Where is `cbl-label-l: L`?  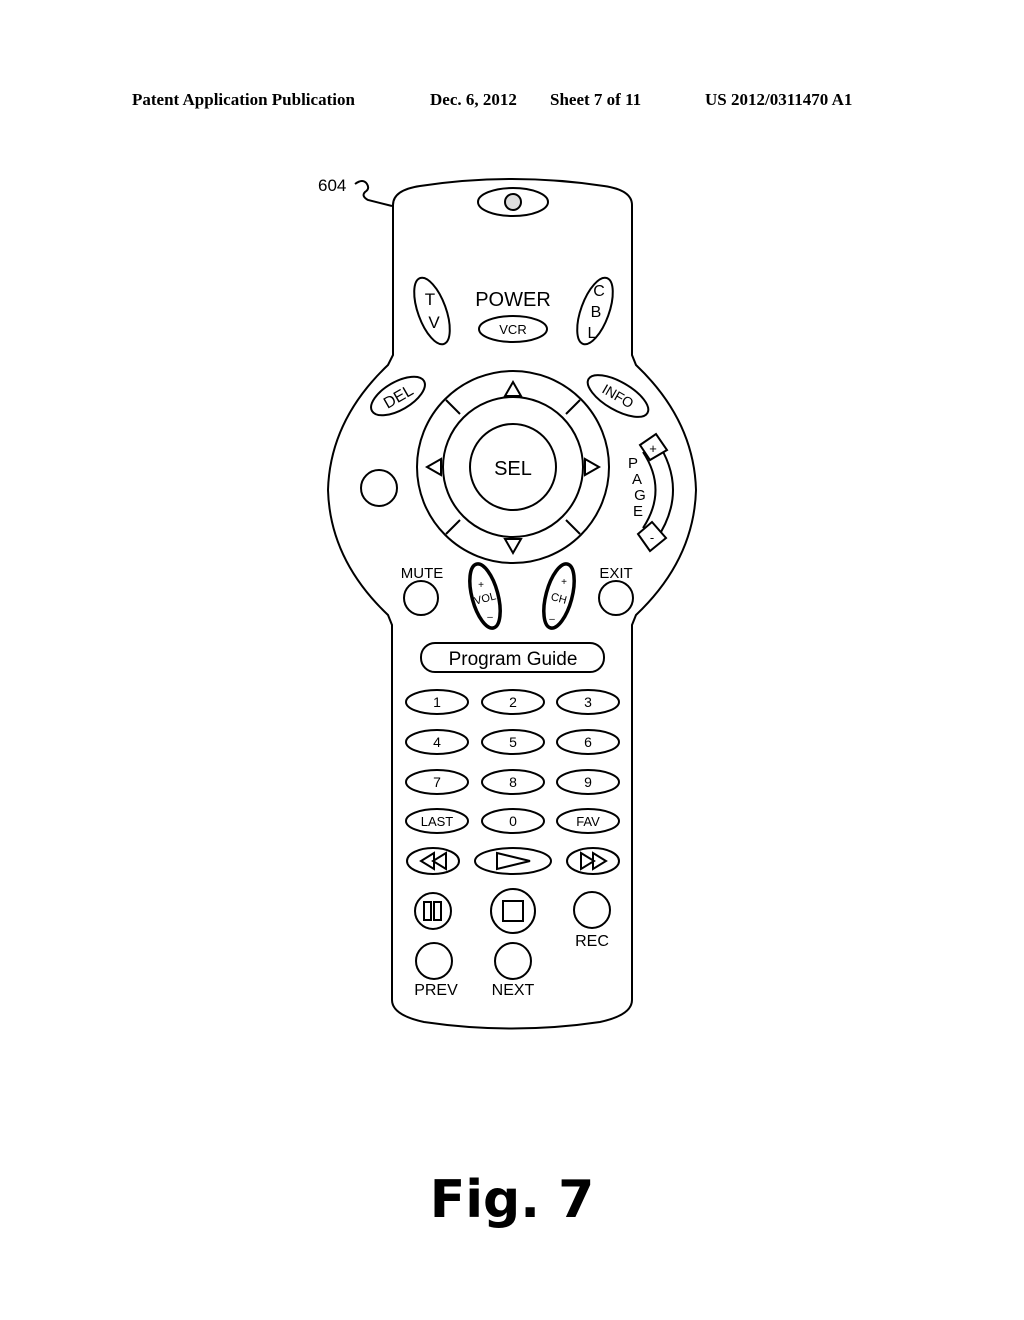
cbl-label-l: L is located at coordinates (592, 333).